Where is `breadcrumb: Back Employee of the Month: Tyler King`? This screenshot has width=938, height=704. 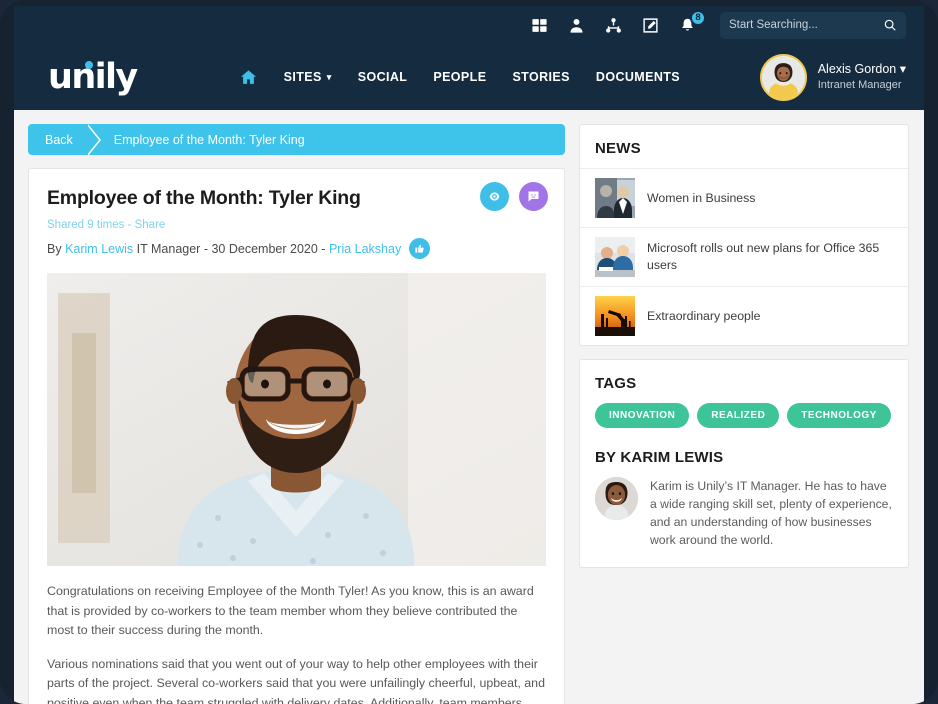 breadcrumb: Back Employee of the Month: Tyler King is located at coordinates (296, 139).